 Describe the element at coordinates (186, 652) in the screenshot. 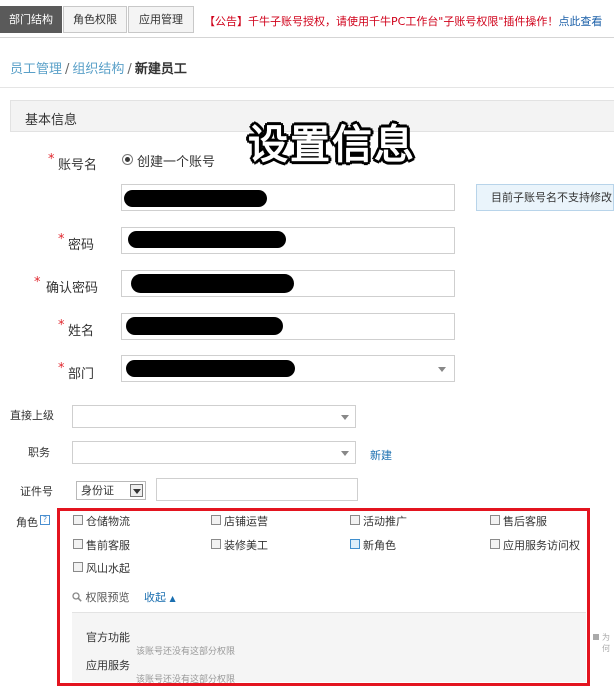

I see `permission-official-note: 该账号还没有这部分权限` at that location.